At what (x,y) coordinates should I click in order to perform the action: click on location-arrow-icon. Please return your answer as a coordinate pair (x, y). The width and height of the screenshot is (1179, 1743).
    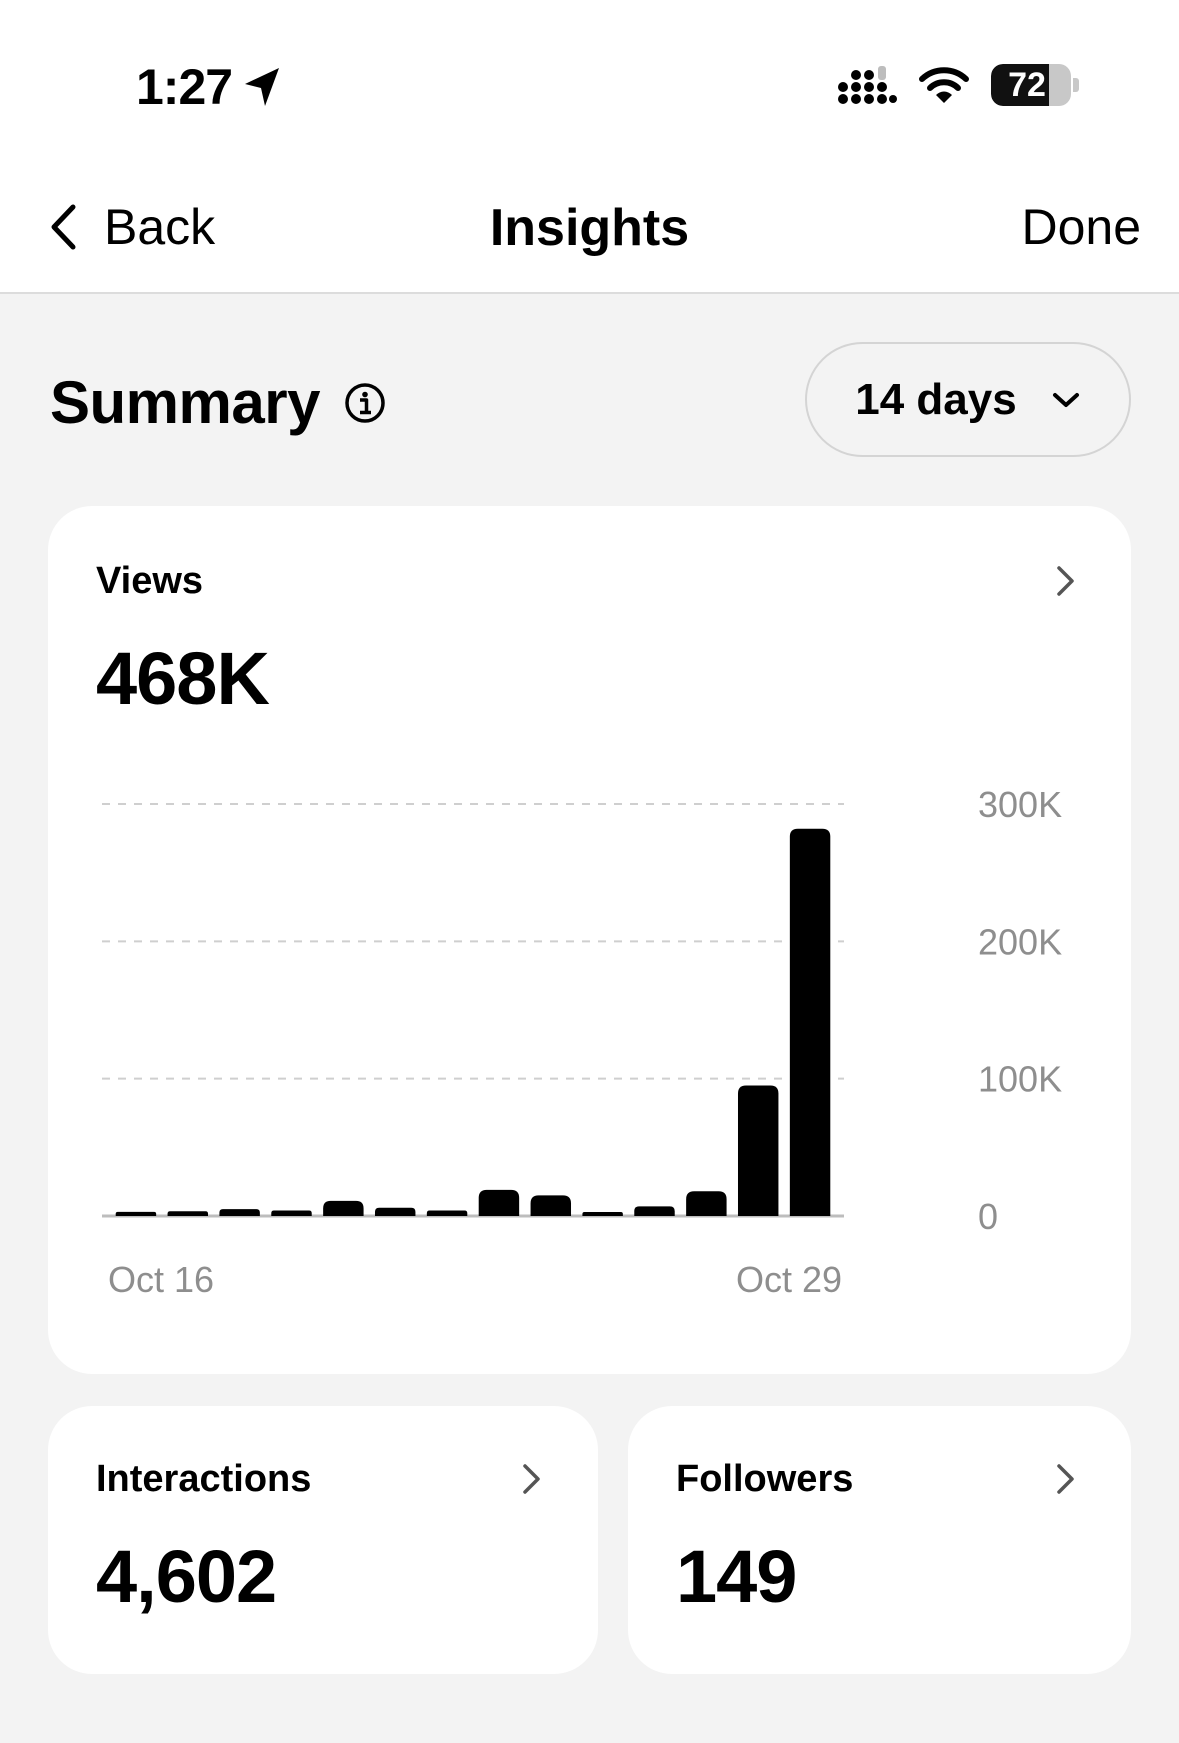
    Looking at the image, I should click on (262, 87).